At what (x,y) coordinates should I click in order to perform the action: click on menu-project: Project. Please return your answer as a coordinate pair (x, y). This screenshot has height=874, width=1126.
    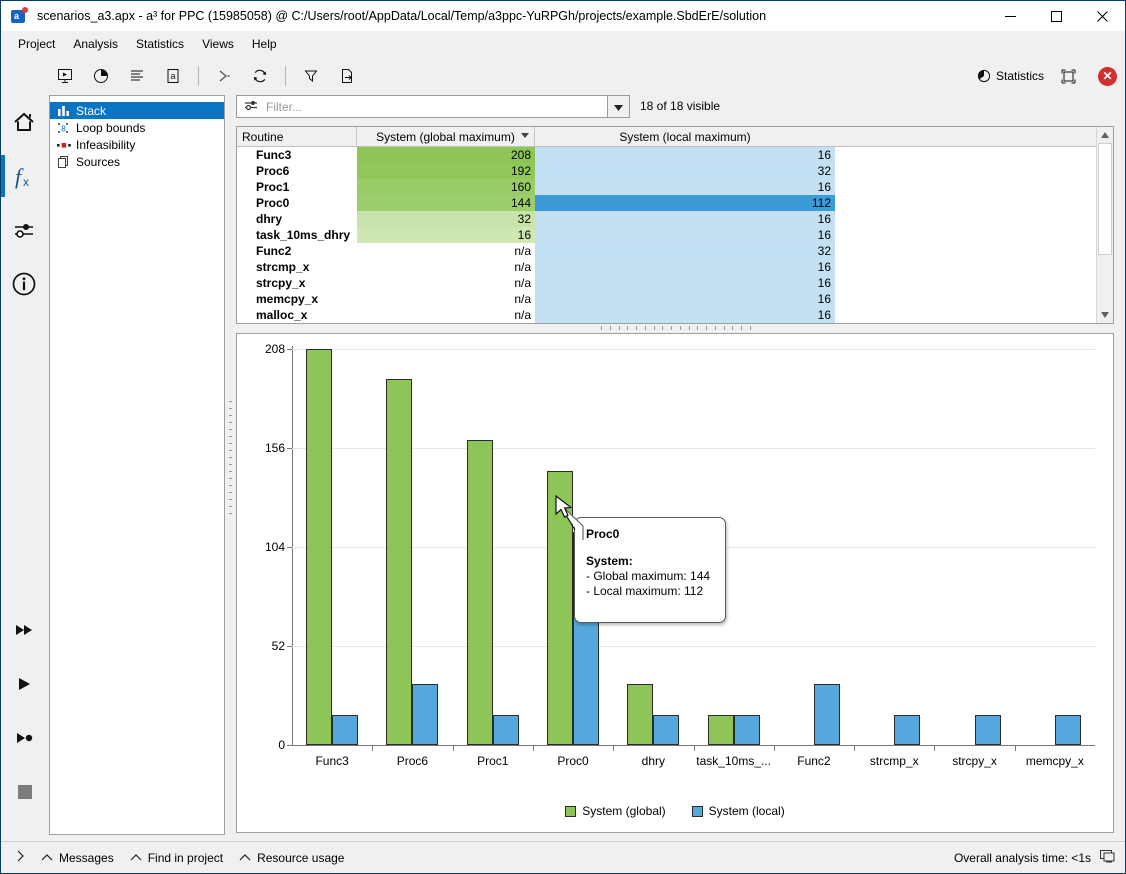
    Looking at the image, I should click on (36, 44).